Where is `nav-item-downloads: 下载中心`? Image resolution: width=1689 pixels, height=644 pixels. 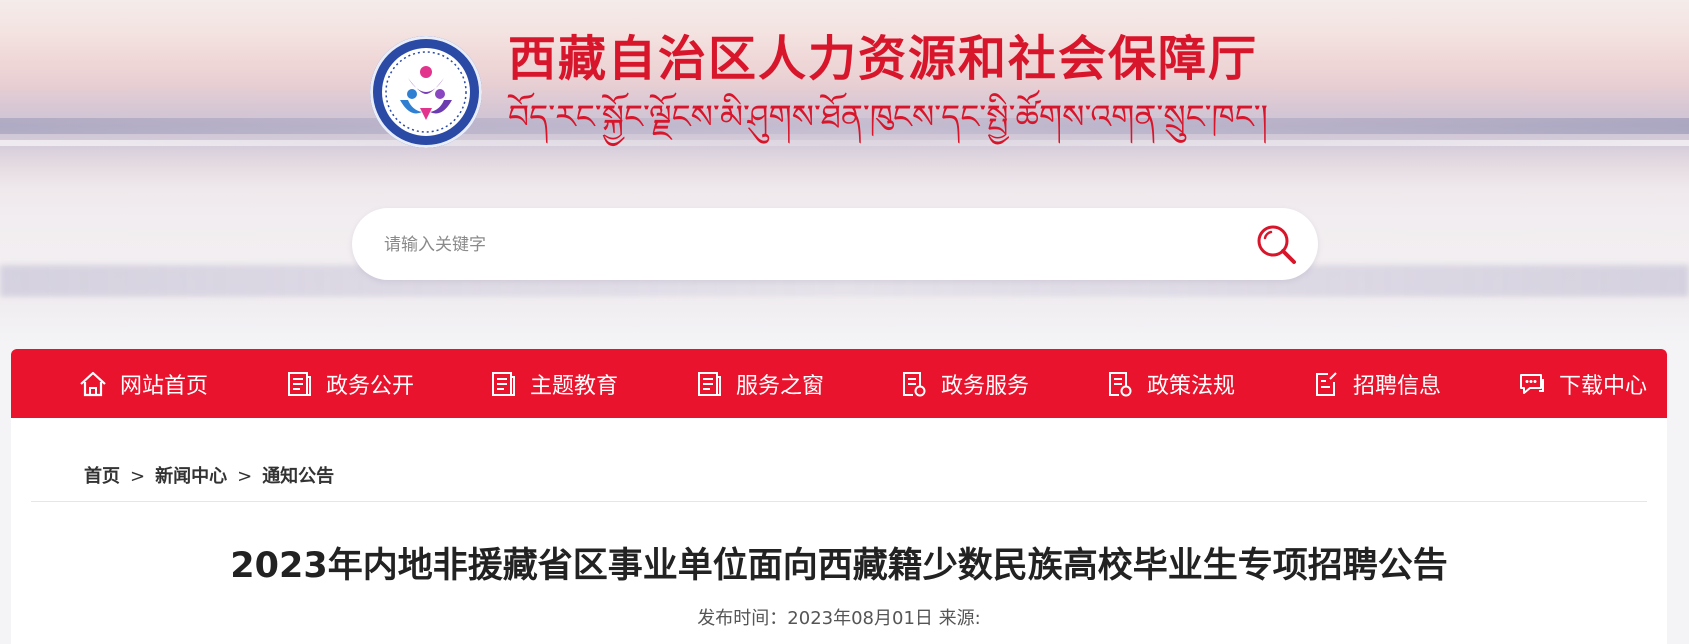 nav-item-downloads: 下载中心 is located at coordinates (1582, 383).